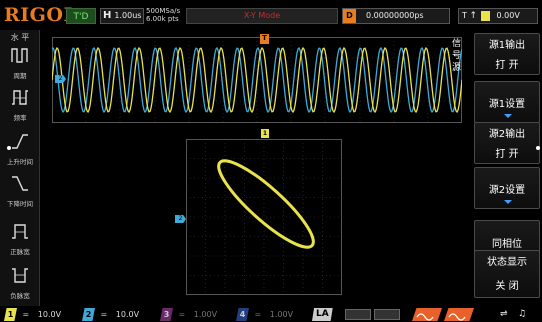 The image size is (542, 322). What do you see at coordinates (19, 55) in the screenshot?
I see `period-icon` at bounding box center [19, 55].